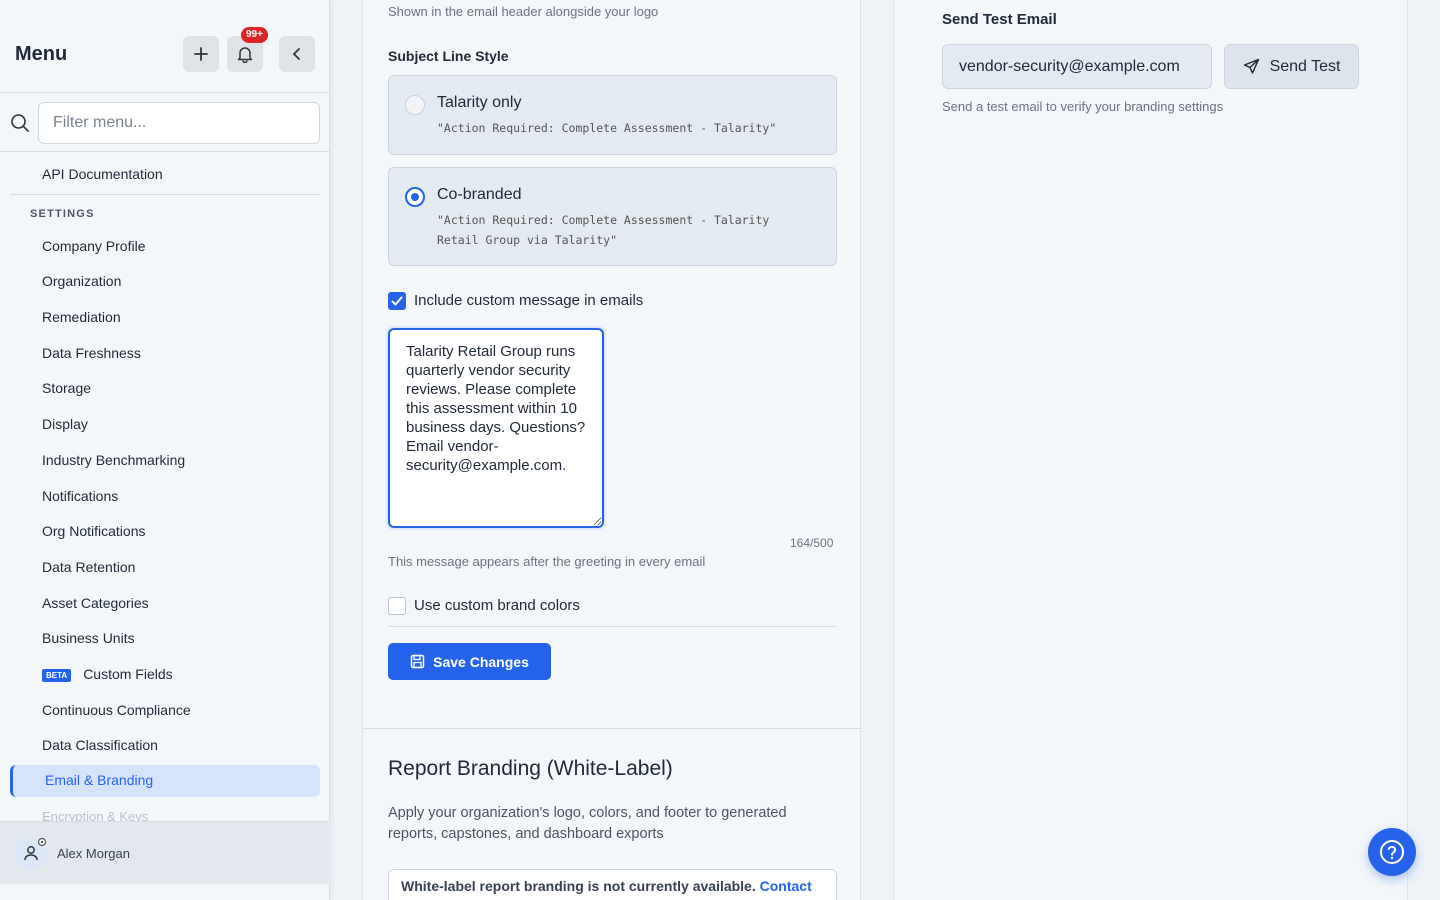  What do you see at coordinates (42, 842) in the screenshot?
I see `gear-icon` at bounding box center [42, 842].